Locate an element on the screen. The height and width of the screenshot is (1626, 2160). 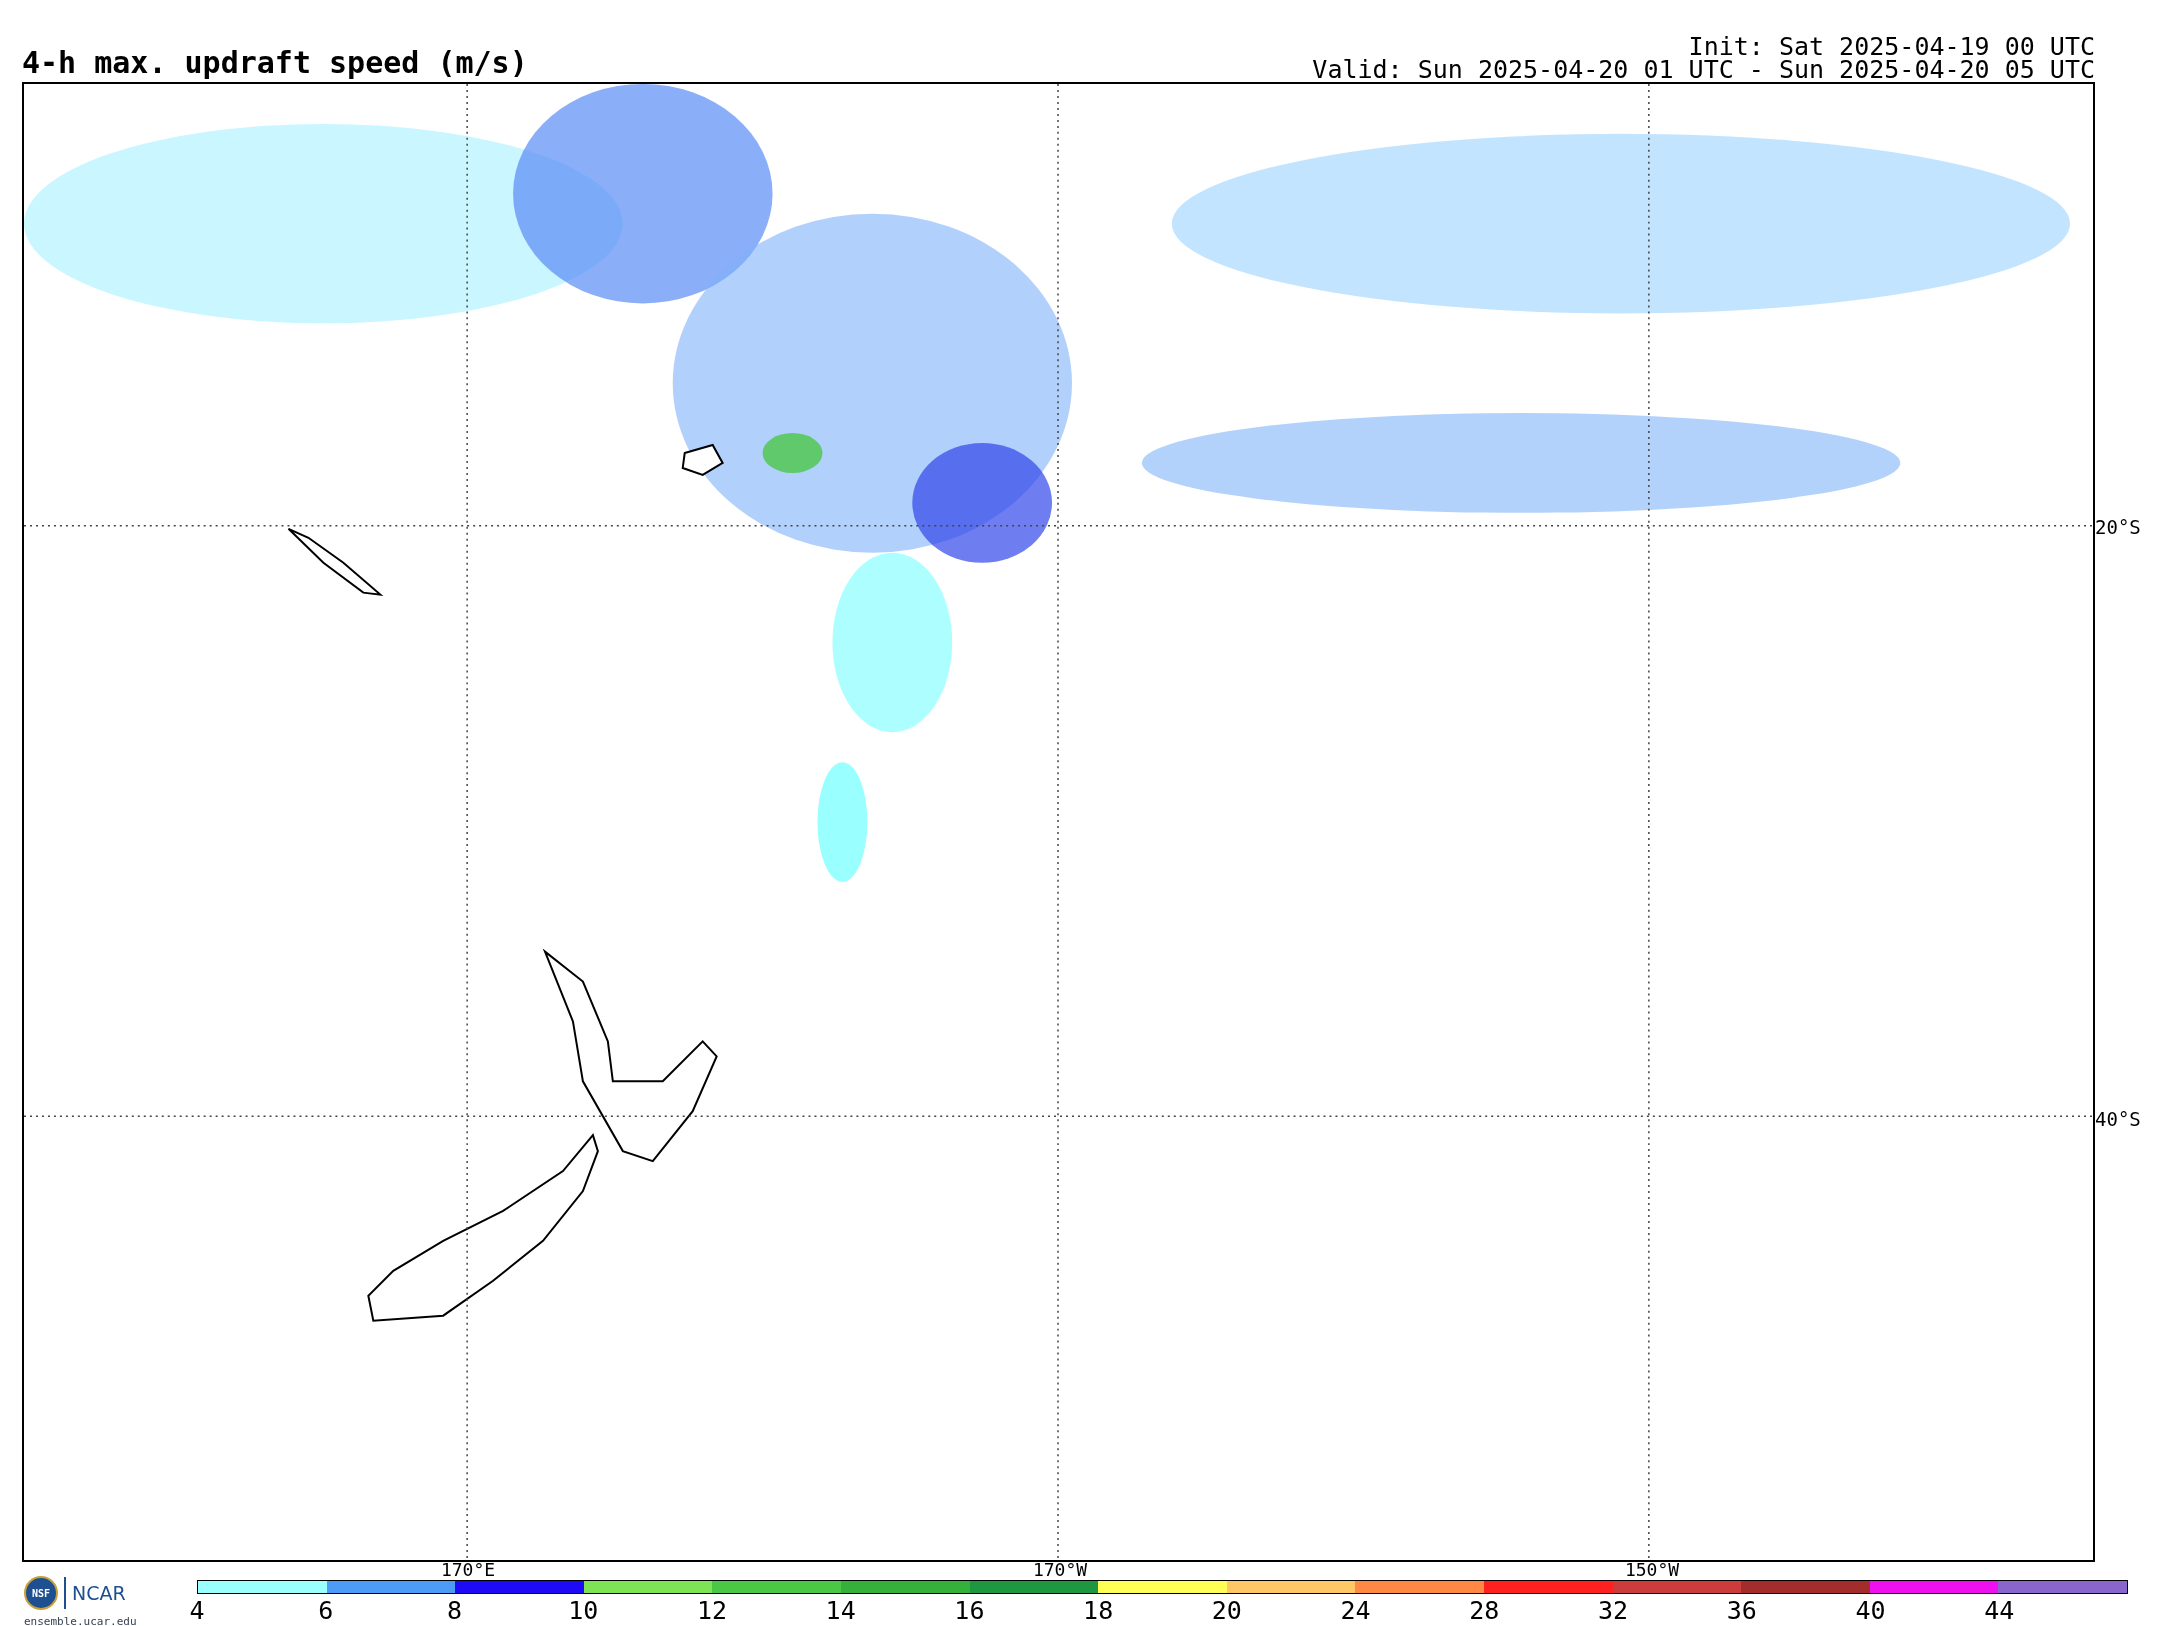
latitude-label: 20°S is located at coordinates (2118, 527).